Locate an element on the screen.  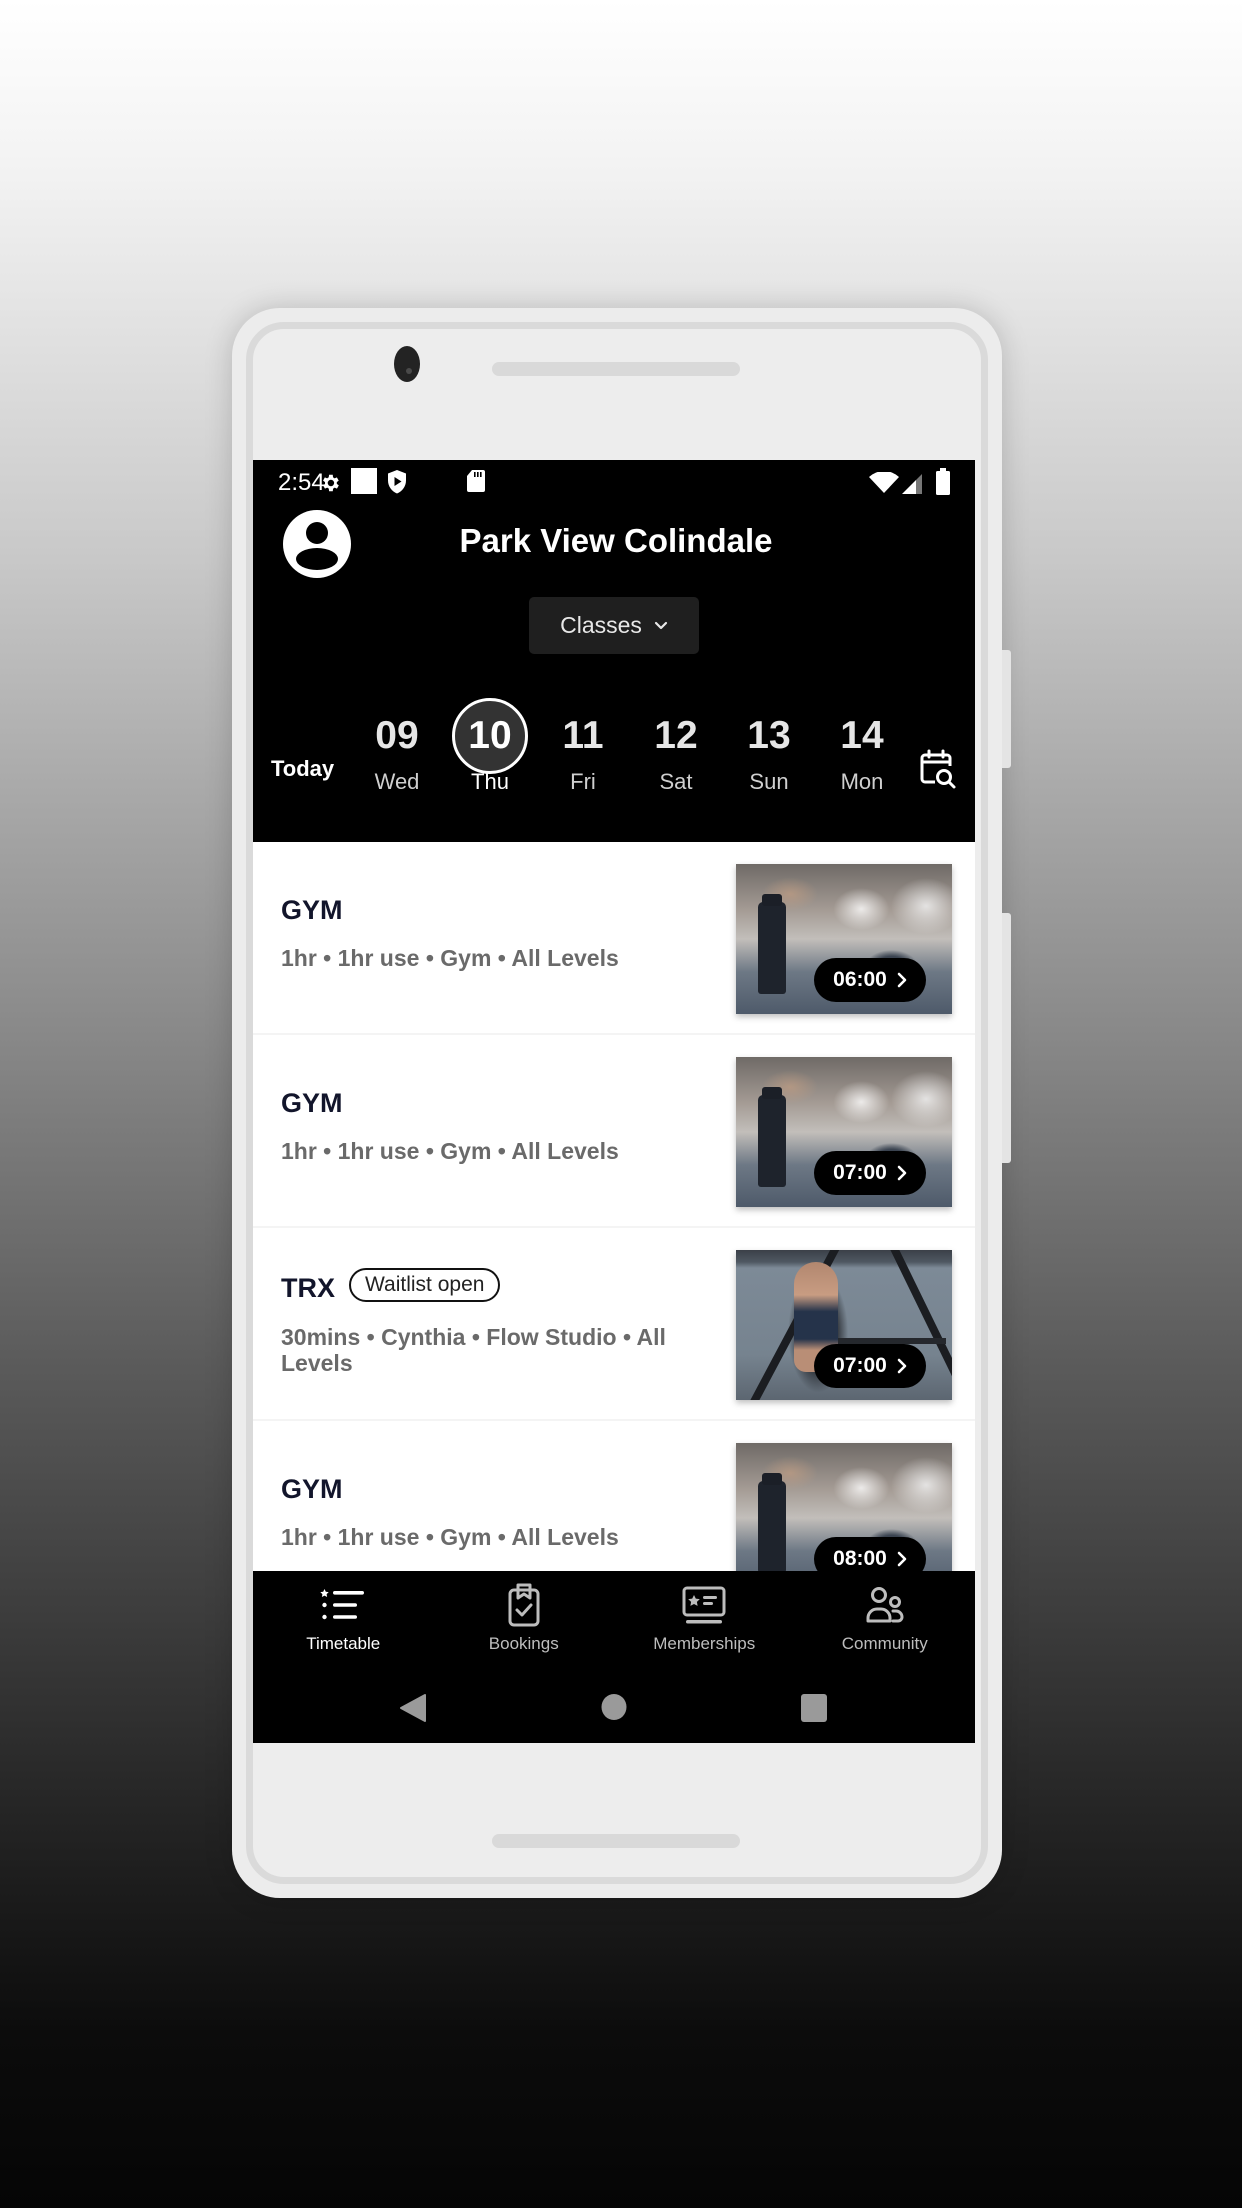
class-image-gym: 07:00 is located at coordinates (844, 1132).